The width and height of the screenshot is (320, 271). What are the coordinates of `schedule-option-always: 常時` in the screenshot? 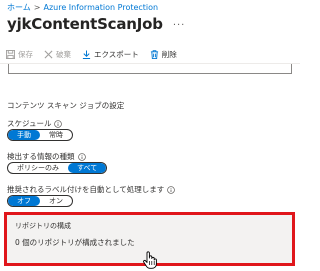 It's located at (56, 135).